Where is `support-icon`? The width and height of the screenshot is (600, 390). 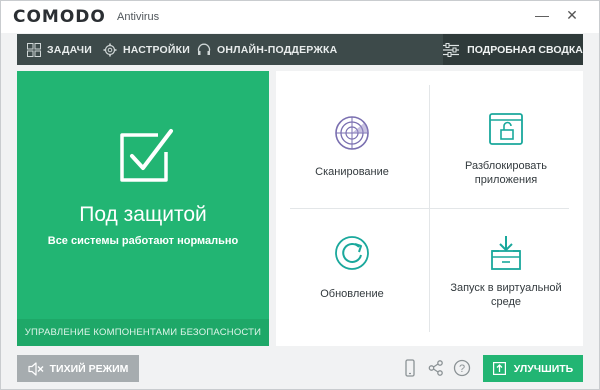
support-icon is located at coordinates (204, 49).